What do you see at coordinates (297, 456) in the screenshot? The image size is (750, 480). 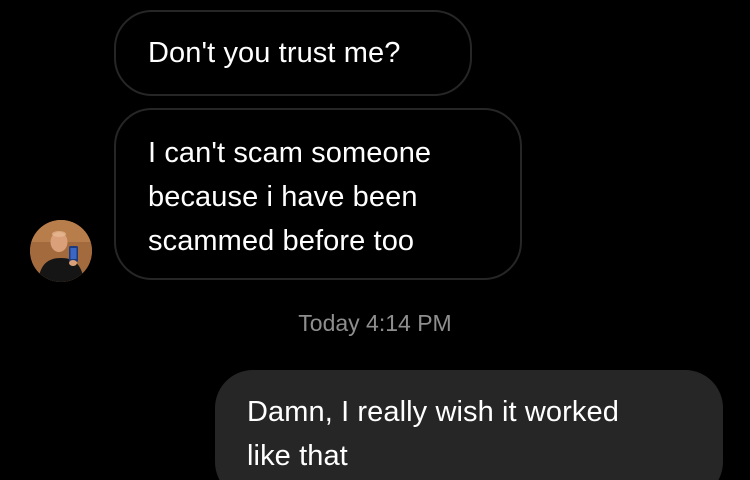 I see `message-text: like that` at bounding box center [297, 456].